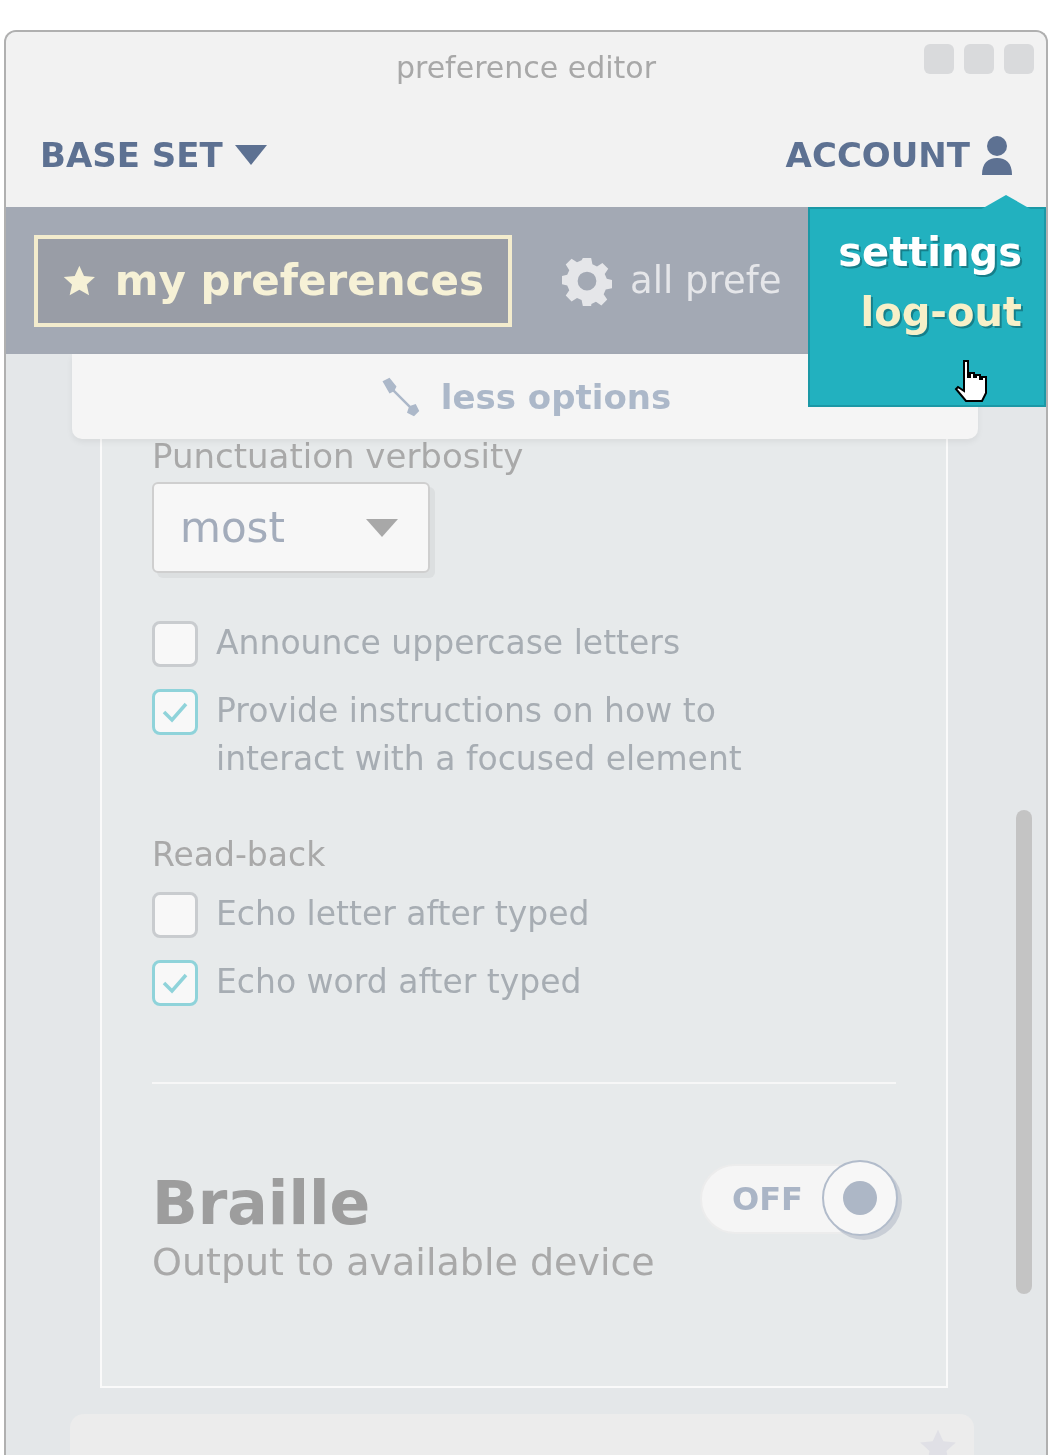  Describe the element at coordinates (338, 456) in the screenshot. I see `field-label: Punctuation verbosity` at that location.